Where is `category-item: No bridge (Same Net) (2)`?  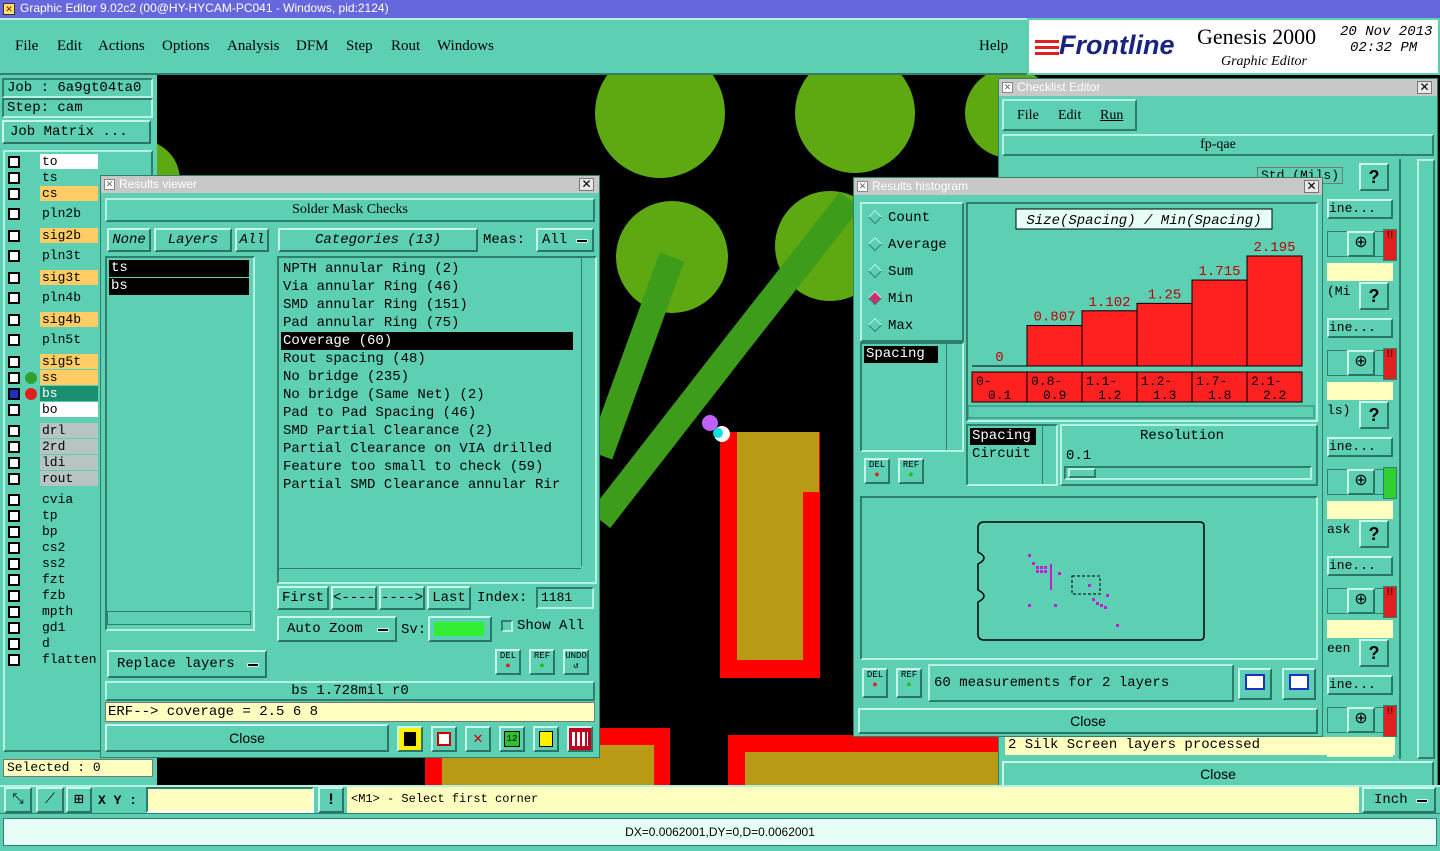
category-item: No bridge (Same Net) (2) is located at coordinates (427, 395).